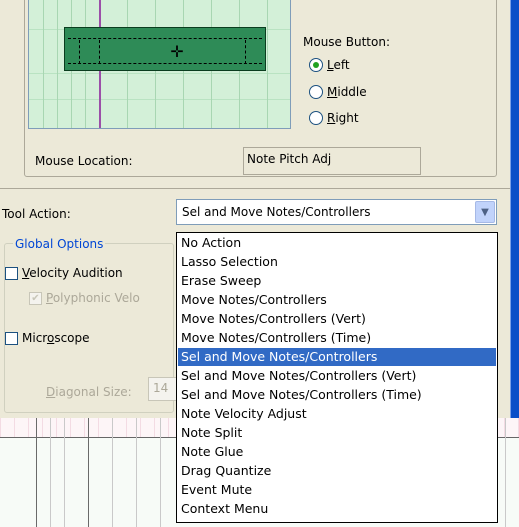 The image size is (519, 527). What do you see at coordinates (93, 298) in the screenshot?
I see `polyphonic-velocity-label: Polyphonic Velo` at bounding box center [93, 298].